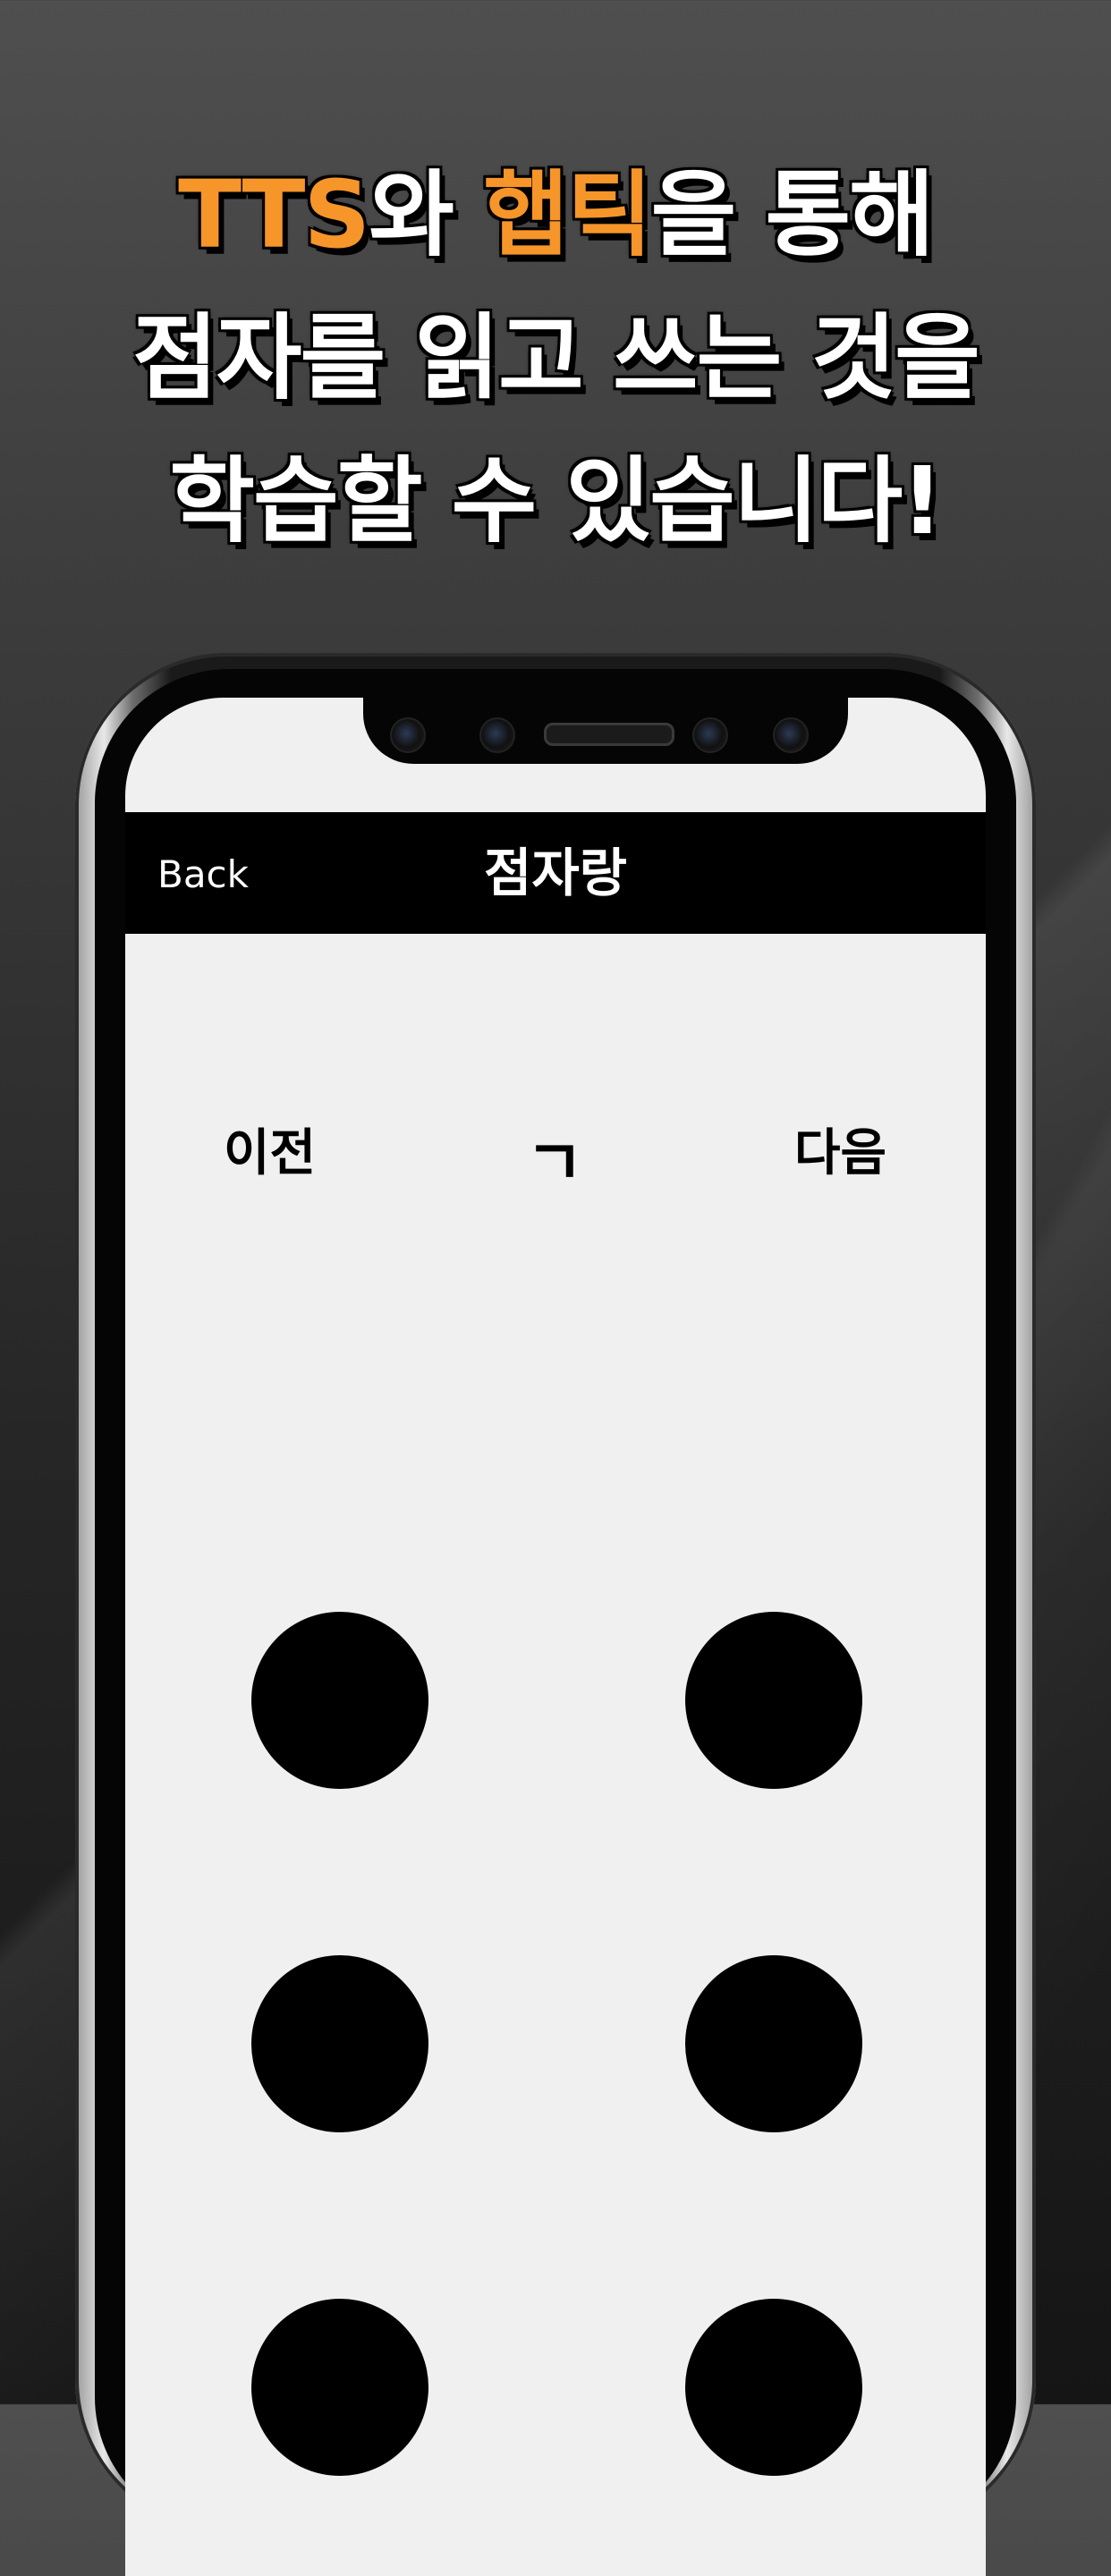 The height and width of the screenshot is (2576, 1111). I want to click on current-letter: ㄱ, so click(554, 1162).